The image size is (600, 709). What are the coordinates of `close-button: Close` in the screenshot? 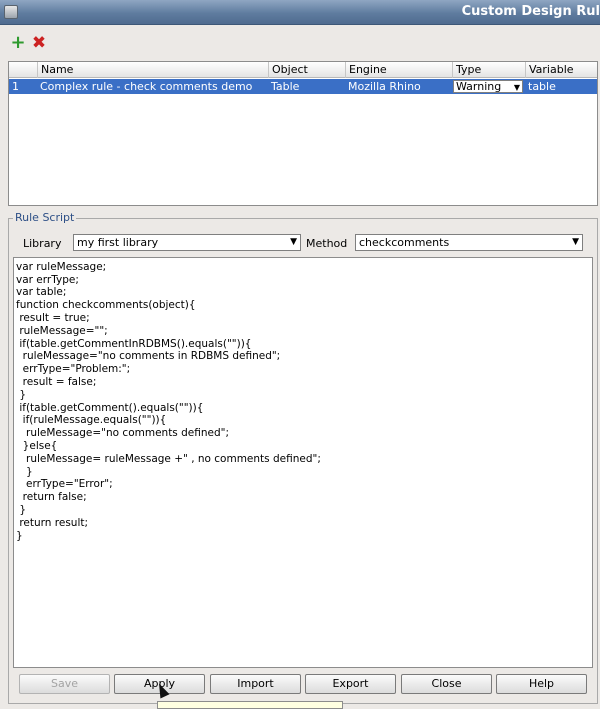 It's located at (446, 684).